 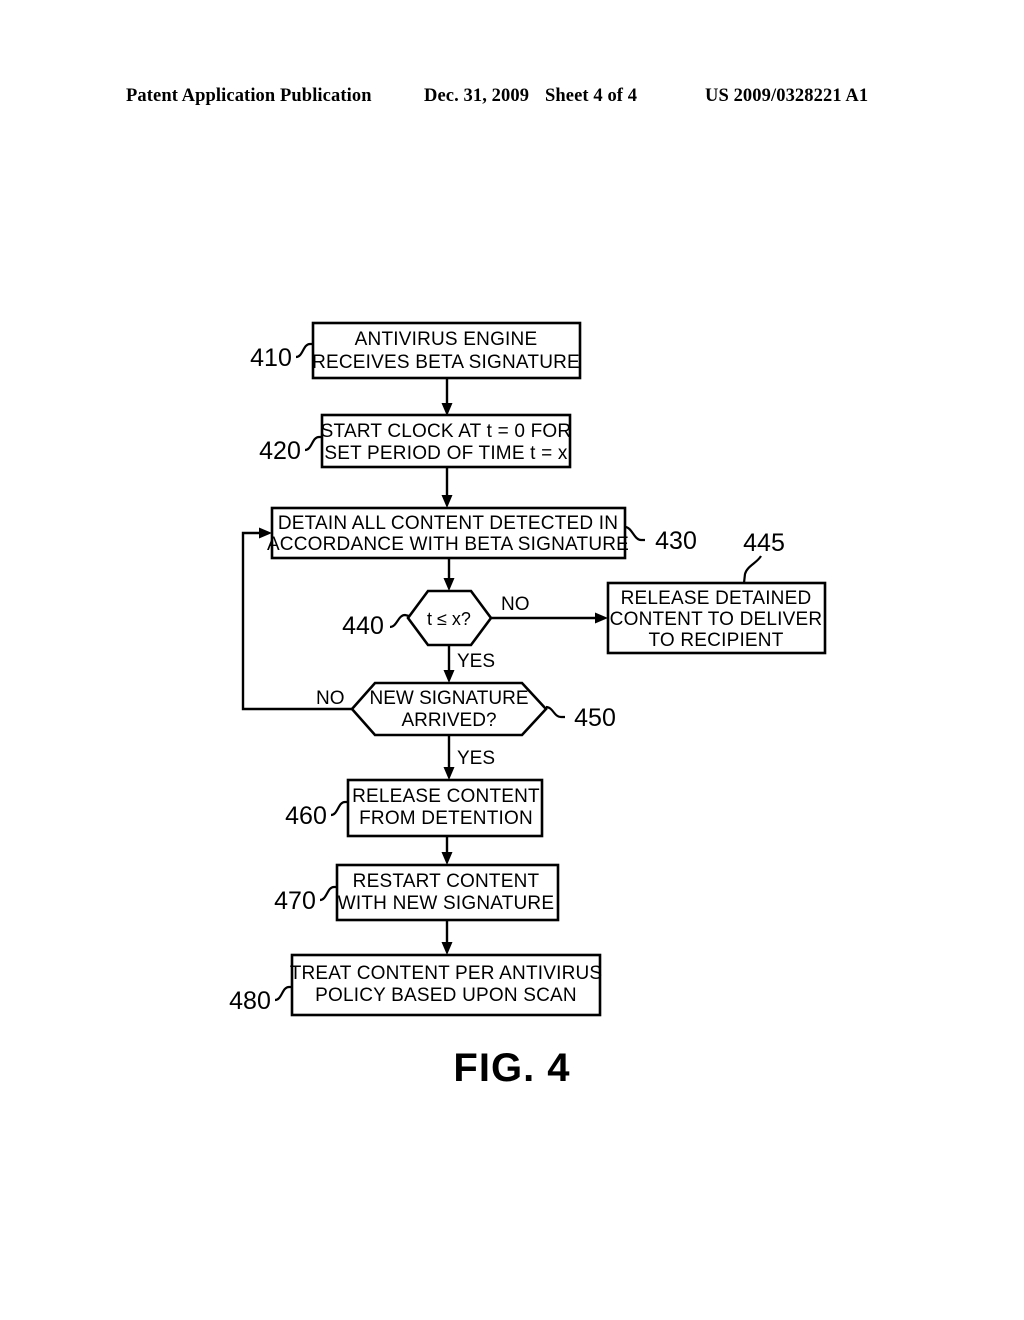 What do you see at coordinates (764, 543) in the screenshot?
I see `reference-numeral-445-text: 445` at bounding box center [764, 543].